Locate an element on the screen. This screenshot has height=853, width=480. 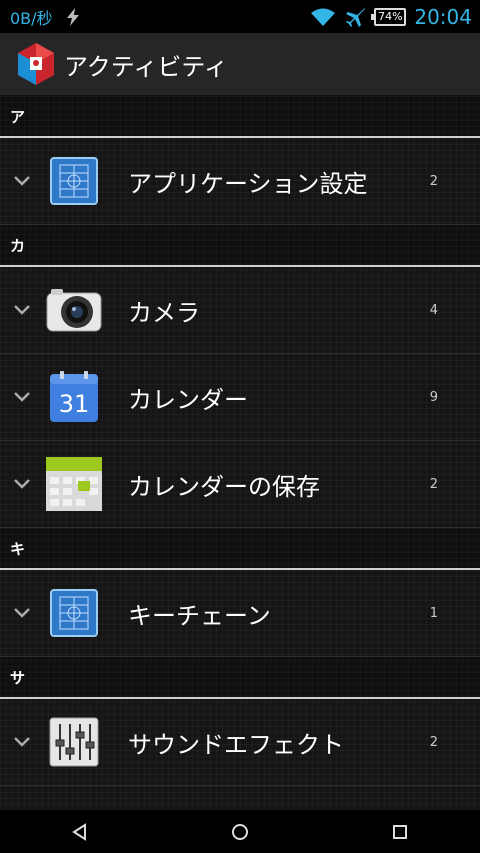
recent-apps-icon is located at coordinates (400, 832).